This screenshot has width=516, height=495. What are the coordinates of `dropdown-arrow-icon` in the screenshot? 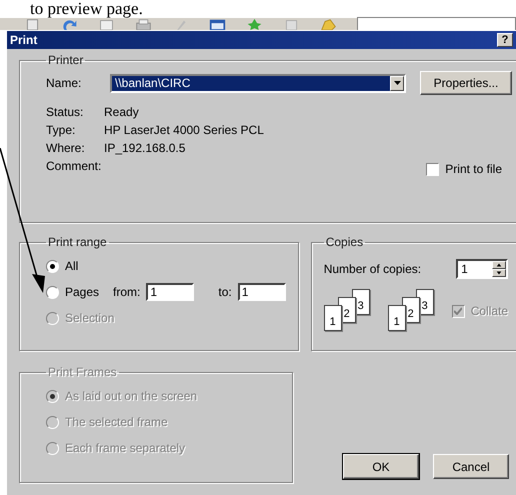 It's located at (397, 83).